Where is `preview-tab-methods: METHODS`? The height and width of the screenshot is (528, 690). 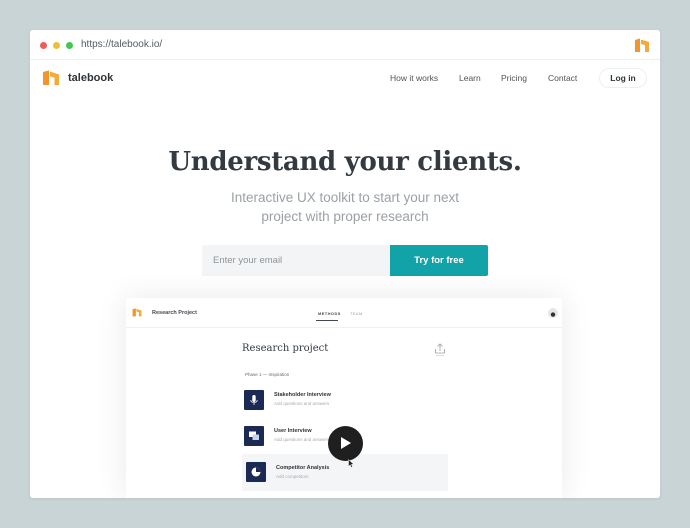 preview-tab-methods: METHODS is located at coordinates (329, 313).